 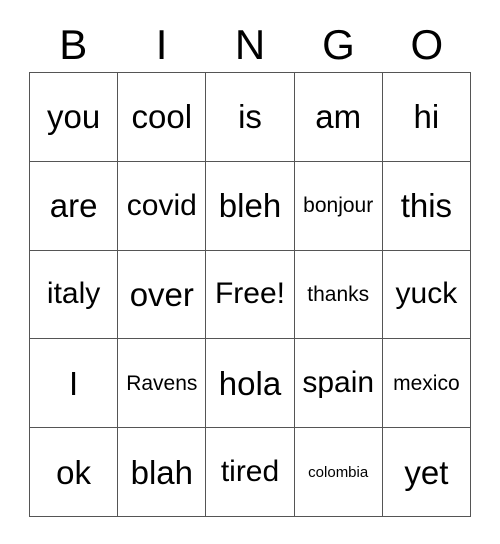 What do you see at coordinates (161, 44) in the screenshot?
I see `bingo-header-letter-i: I` at bounding box center [161, 44].